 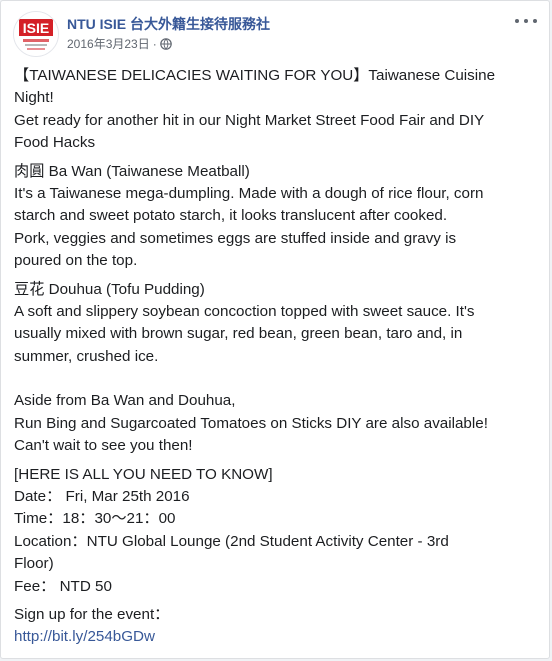 I want to click on text-line: Aside from Ba Wan and Douhua,, so click(x=125, y=401).